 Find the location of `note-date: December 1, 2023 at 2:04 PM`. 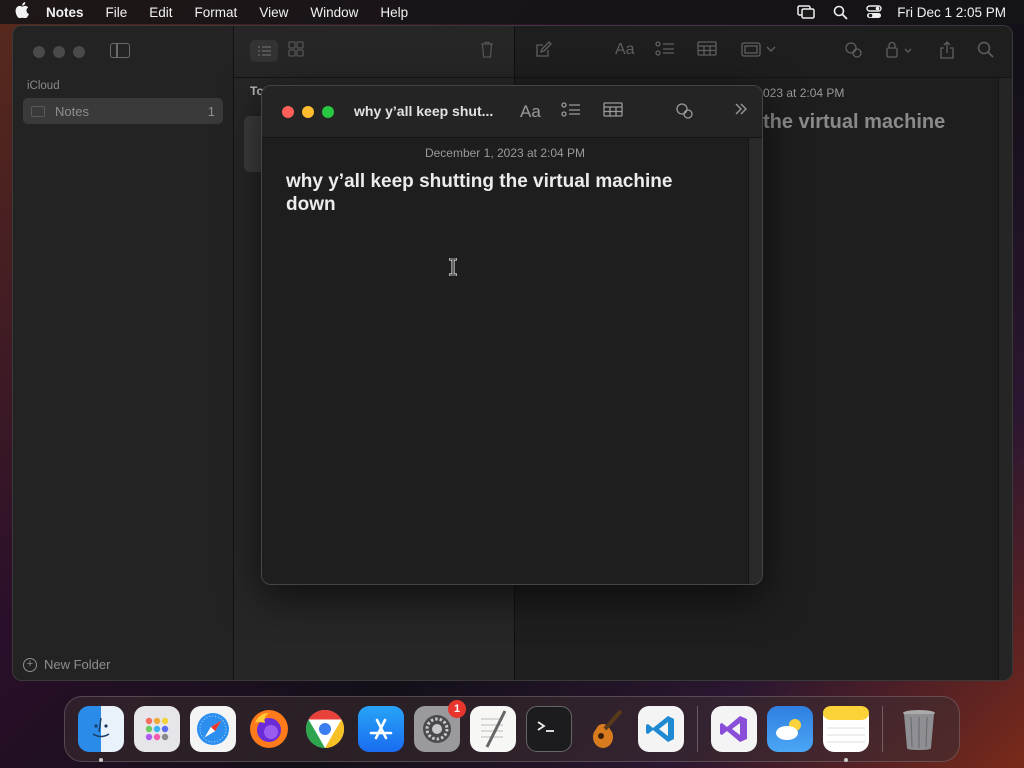

note-date: December 1, 2023 at 2:04 PM is located at coordinates (505, 153).